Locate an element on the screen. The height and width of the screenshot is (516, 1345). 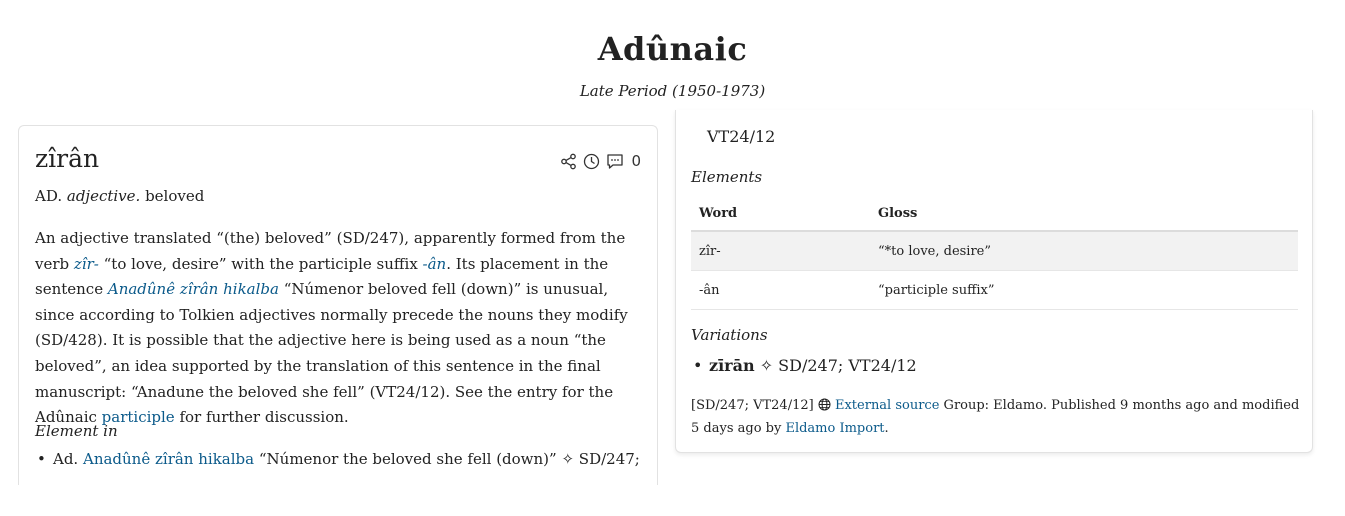
variation-form: zīrān is located at coordinates (732, 365).